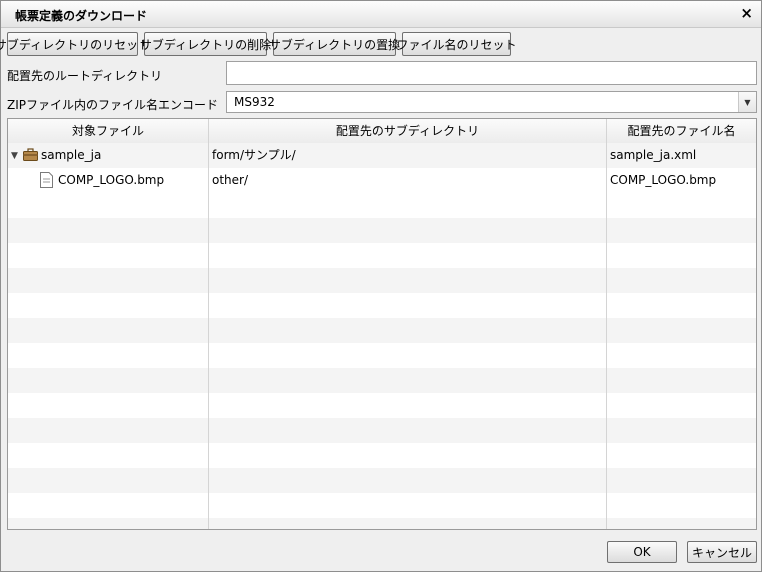 The image size is (762, 572). Describe the element at coordinates (642, 552) in the screenshot. I see `ok-button: OK` at that location.